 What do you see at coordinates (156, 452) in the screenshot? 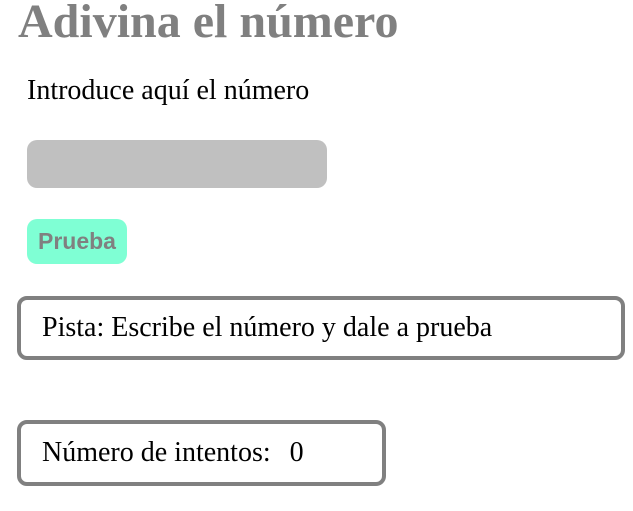
I see `attempts-label: Número de intentos:` at bounding box center [156, 452].